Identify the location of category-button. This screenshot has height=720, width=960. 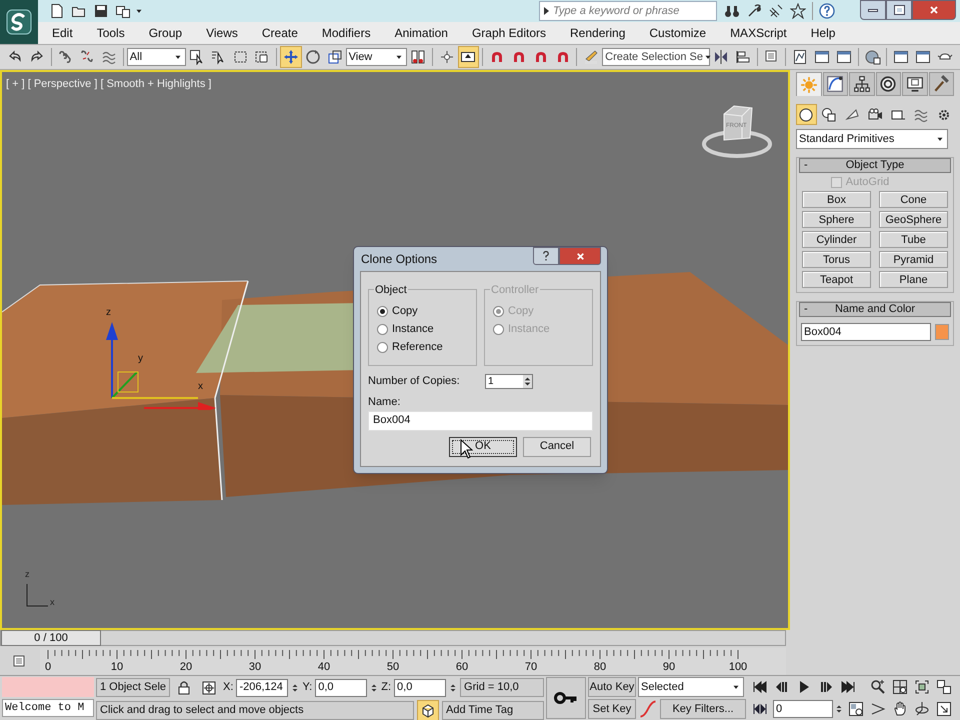
(806, 114).